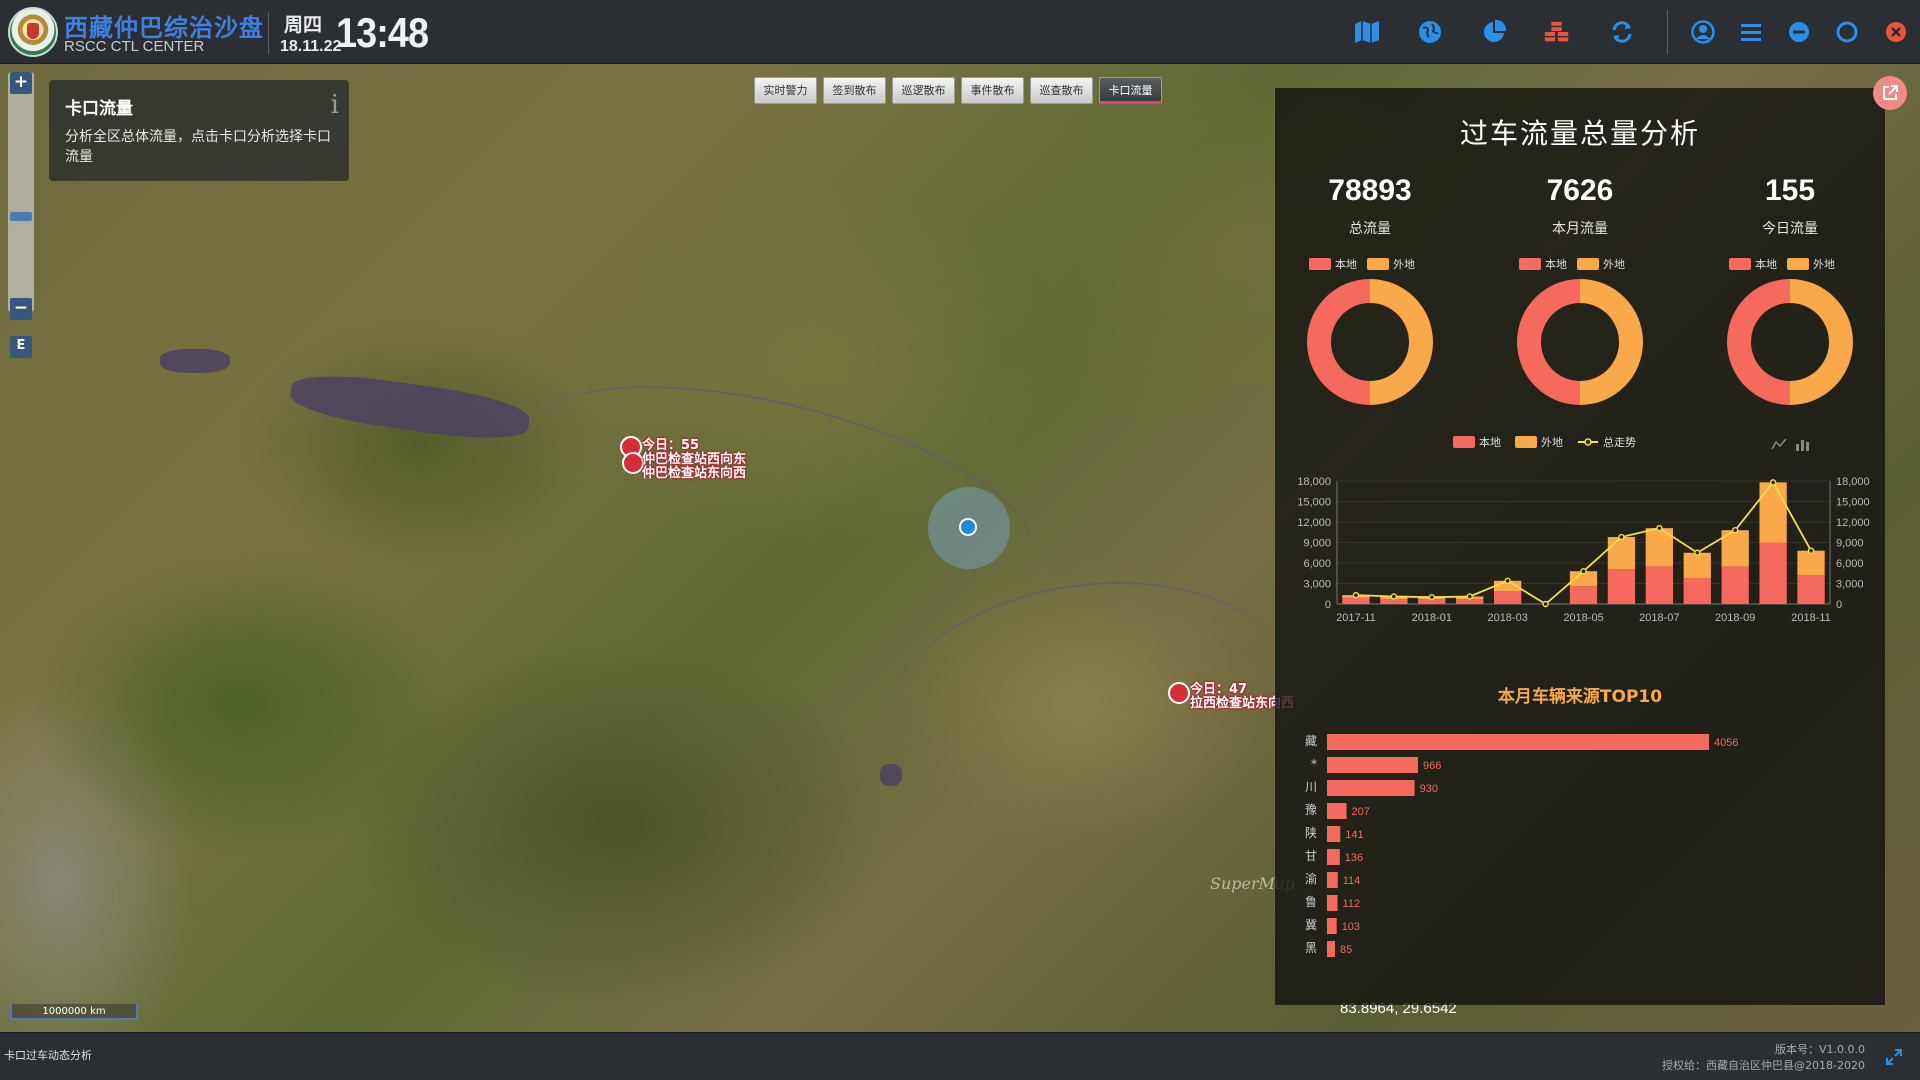  What do you see at coordinates (854, 90) in the screenshot?
I see `tab-checkin-distribution: 签到散布` at bounding box center [854, 90].